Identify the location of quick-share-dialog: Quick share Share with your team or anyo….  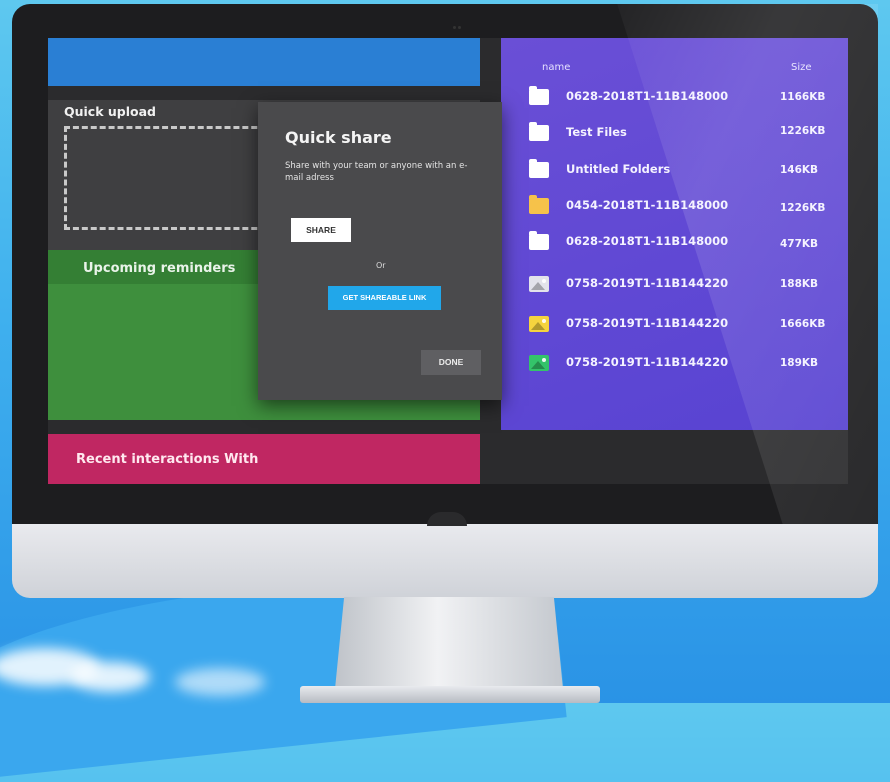
(380, 251).